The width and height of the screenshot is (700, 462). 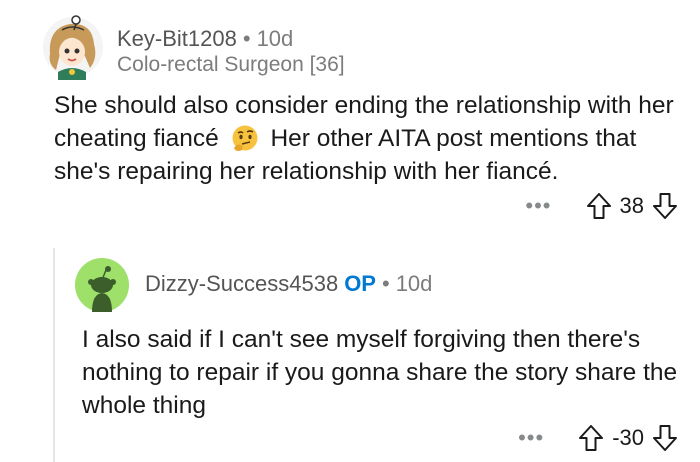 What do you see at coordinates (231, 64) in the screenshot?
I see `user-flair: Colo-rectal Surgeon [36]` at bounding box center [231, 64].